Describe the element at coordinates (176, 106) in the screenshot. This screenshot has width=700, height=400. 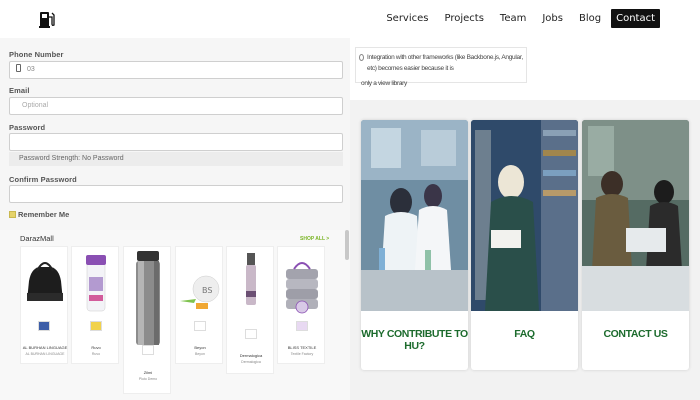
I see `email-input: Optional` at that location.